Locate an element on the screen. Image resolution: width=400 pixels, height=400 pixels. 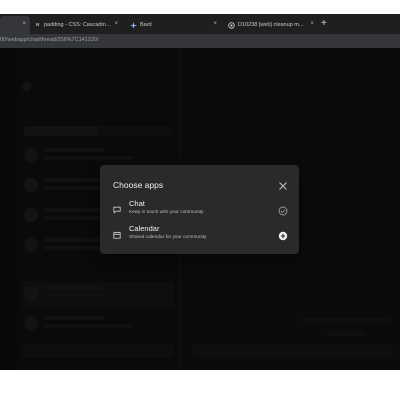
add-circle-icon is located at coordinates (283, 234).